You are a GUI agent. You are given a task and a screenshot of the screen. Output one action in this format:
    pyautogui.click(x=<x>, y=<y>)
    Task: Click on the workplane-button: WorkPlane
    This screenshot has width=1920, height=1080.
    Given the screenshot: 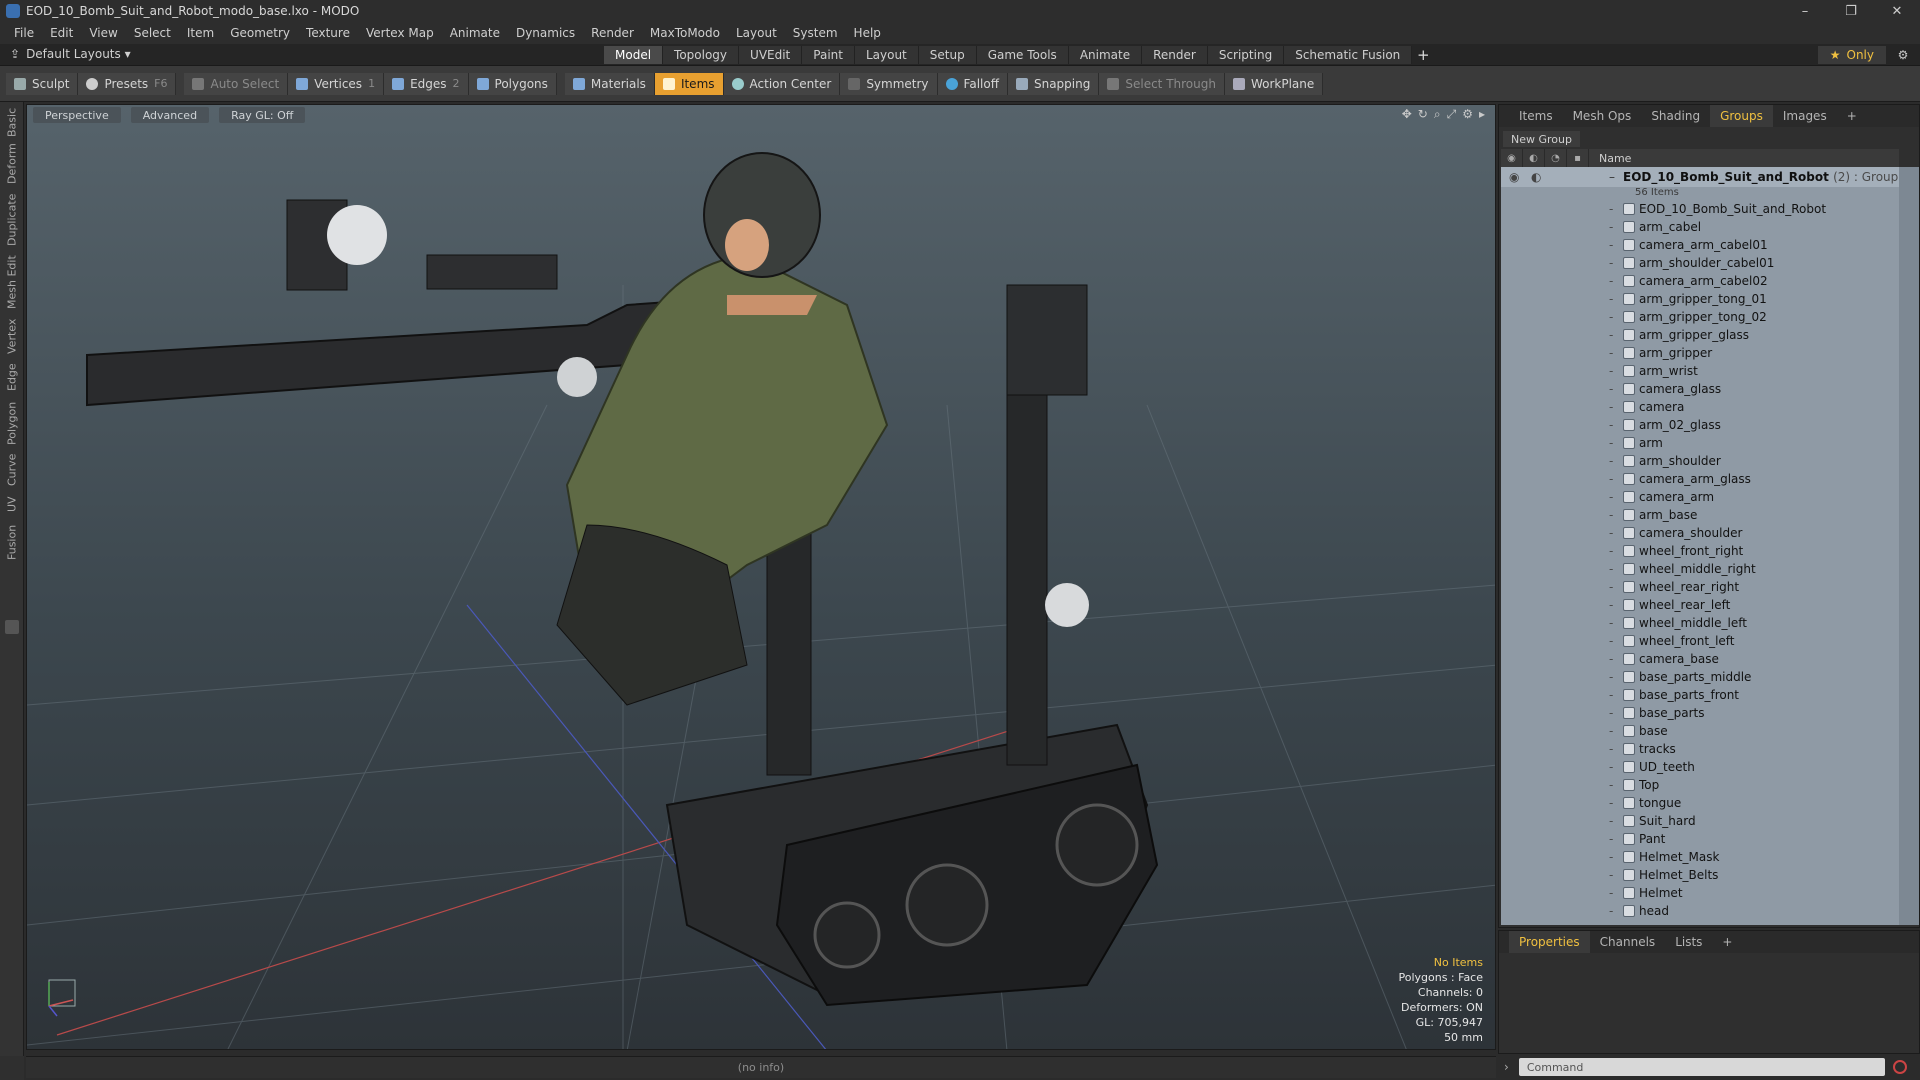 What is the action you would take?
    pyautogui.click(x=1274, y=83)
    